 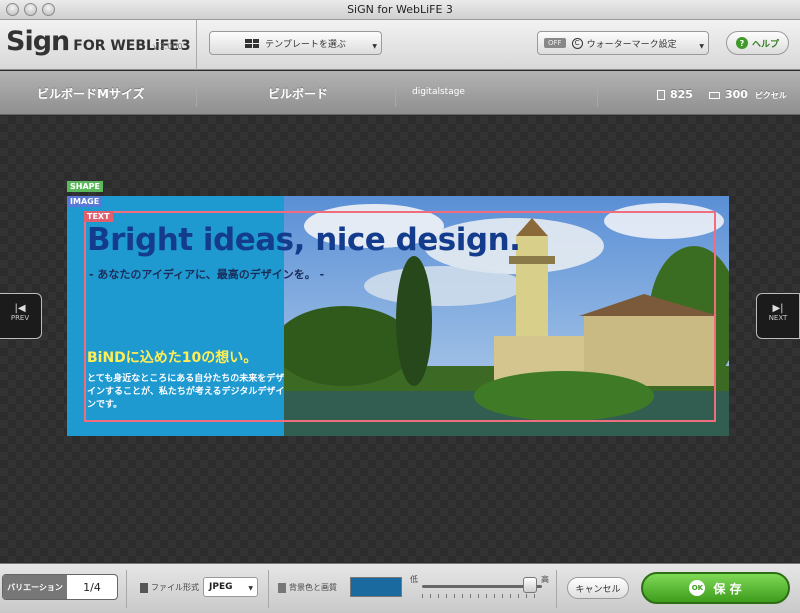 I want to click on prev-button: |◀ PREV, so click(x=21, y=316).